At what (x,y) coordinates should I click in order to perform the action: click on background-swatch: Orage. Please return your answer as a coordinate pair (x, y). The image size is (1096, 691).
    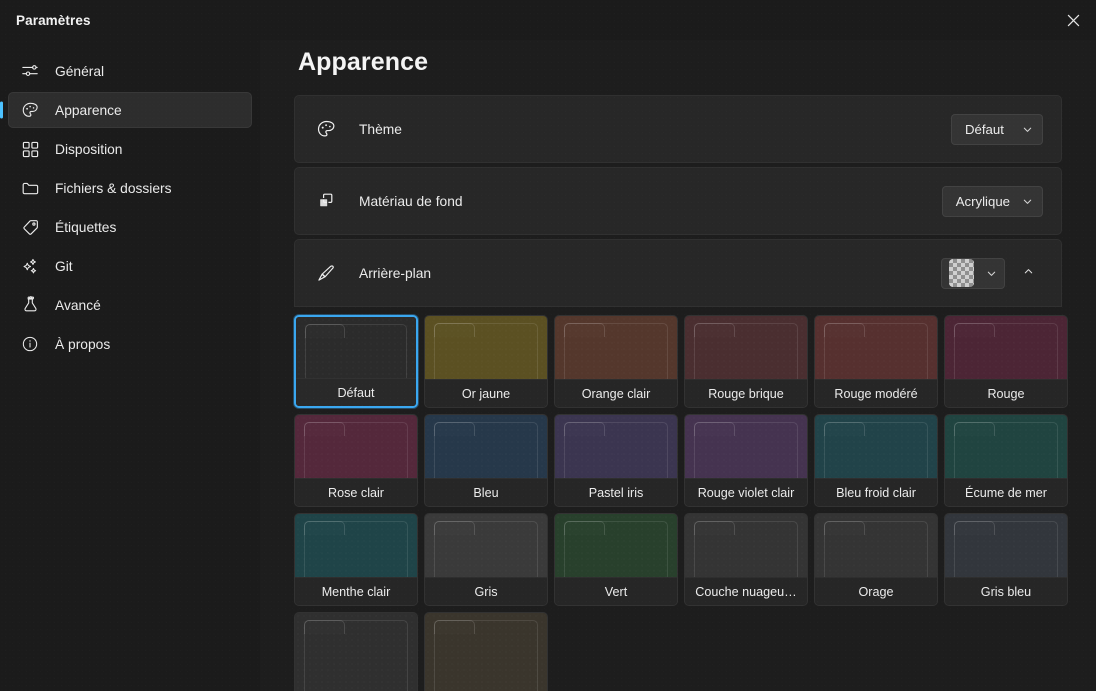
    Looking at the image, I should click on (876, 559).